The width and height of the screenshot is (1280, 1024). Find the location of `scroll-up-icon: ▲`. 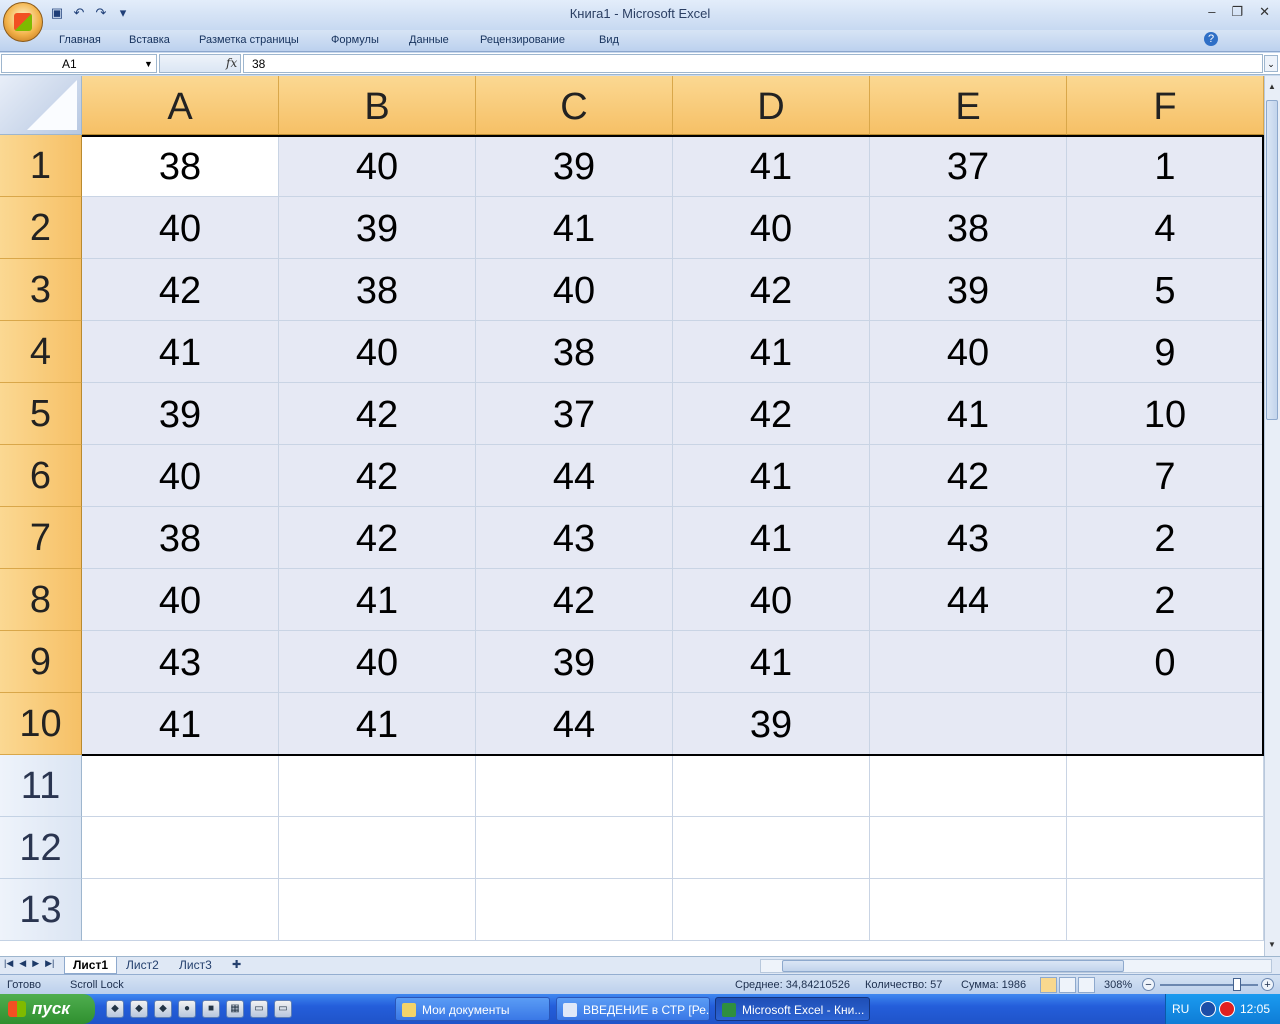

scroll-up-icon: ▲ is located at coordinates (1272, 89).